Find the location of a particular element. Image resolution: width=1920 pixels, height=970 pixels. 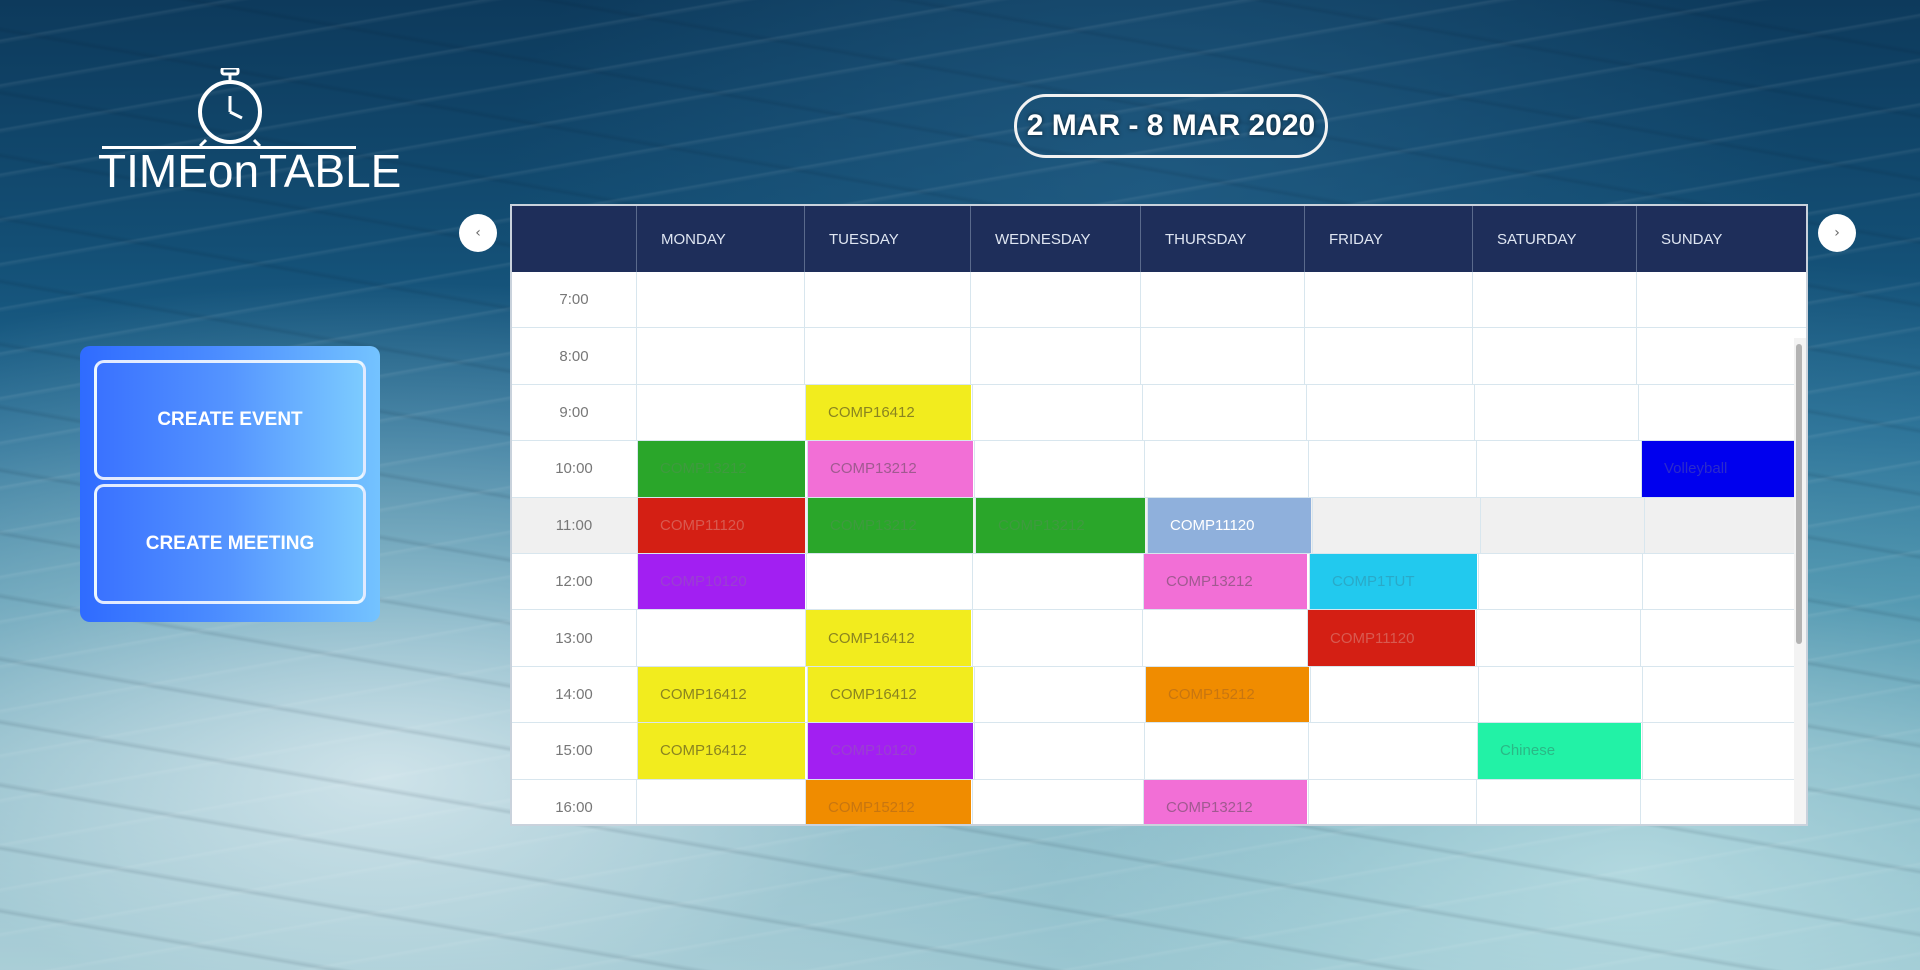

scrollbar-thumb is located at coordinates (1799, 494).